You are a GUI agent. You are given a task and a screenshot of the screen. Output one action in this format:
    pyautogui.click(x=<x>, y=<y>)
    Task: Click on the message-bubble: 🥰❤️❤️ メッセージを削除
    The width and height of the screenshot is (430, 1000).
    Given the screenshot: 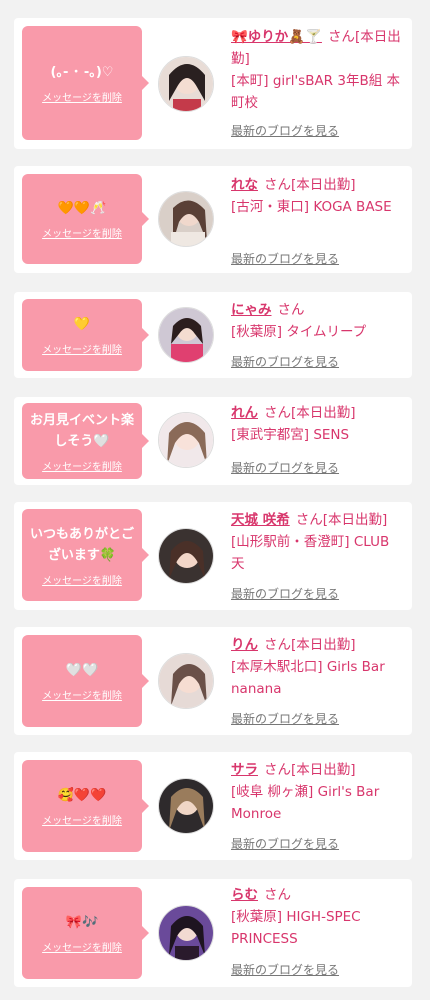 What is the action you would take?
    pyautogui.click(x=85, y=806)
    